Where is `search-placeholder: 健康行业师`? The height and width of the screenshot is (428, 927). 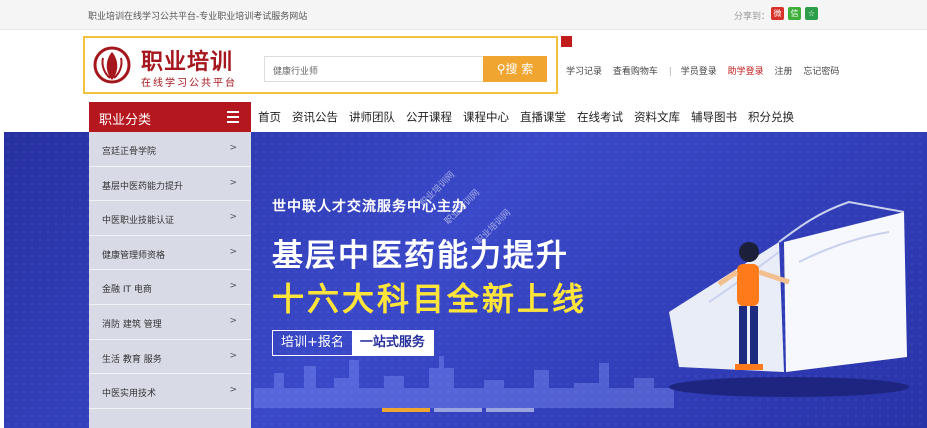 search-placeholder: 健康行业师 is located at coordinates (296, 72).